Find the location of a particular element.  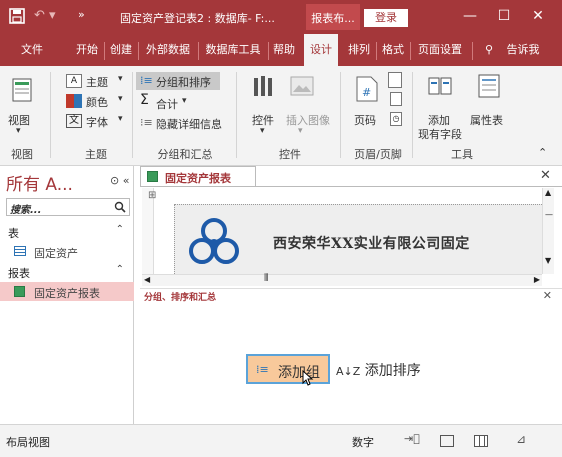

group-label-header-footer: 页眉/页脚 is located at coordinates (378, 154).